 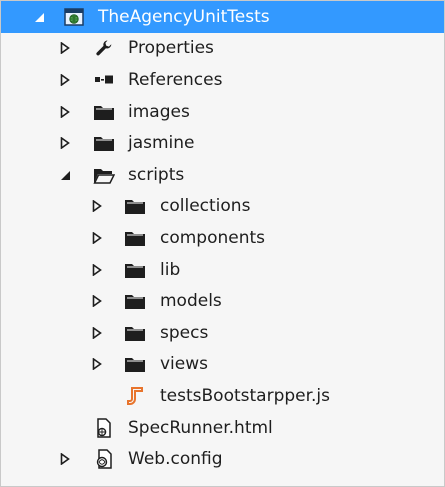 I want to click on tree-item-properties: Properties, so click(x=222, y=49).